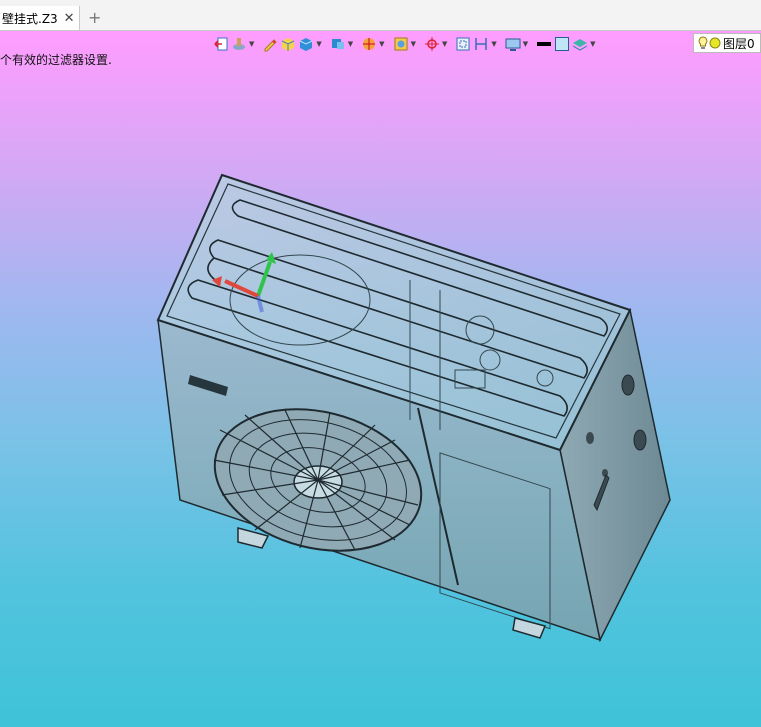 Image resolution: width=761 pixels, height=727 pixels. I want to click on close-icon: ✕, so click(69, 18).